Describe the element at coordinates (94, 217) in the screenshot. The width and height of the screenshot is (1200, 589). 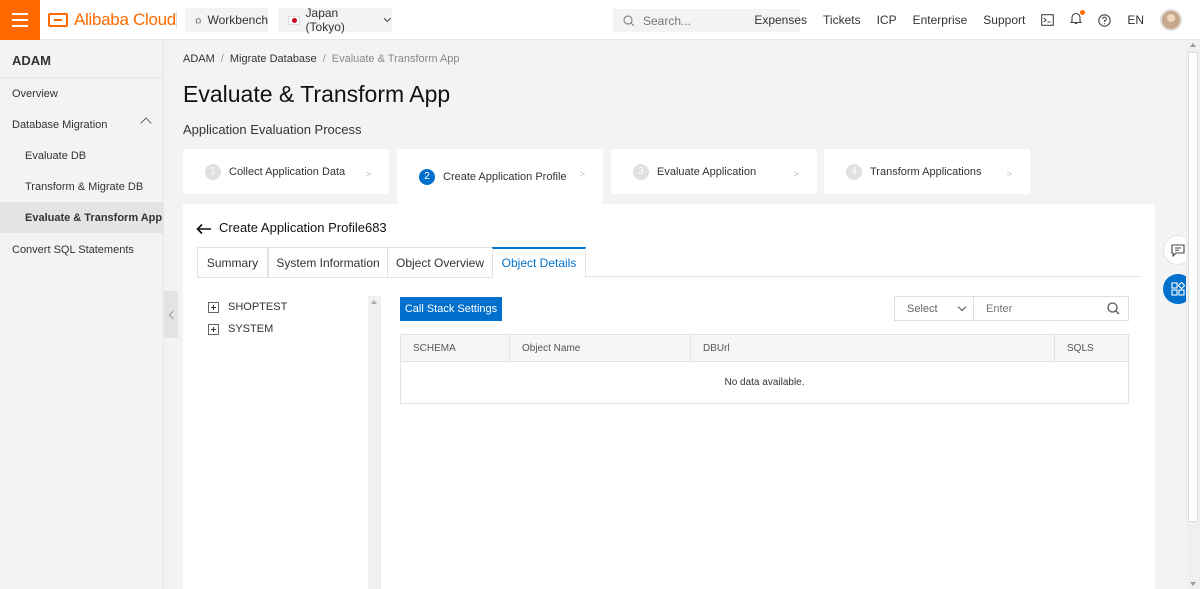
I see `sidebar-item-label: Evaluate & Transform App` at that location.